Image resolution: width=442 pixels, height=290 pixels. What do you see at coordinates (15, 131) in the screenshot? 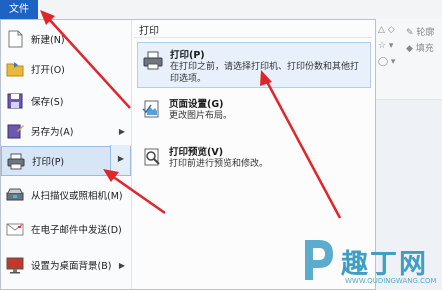
I see `save-as-icon` at bounding box center [15, 131].